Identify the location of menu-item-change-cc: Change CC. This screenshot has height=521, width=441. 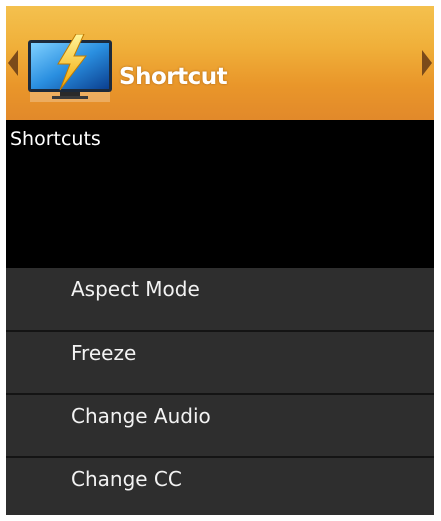
(220, 486).